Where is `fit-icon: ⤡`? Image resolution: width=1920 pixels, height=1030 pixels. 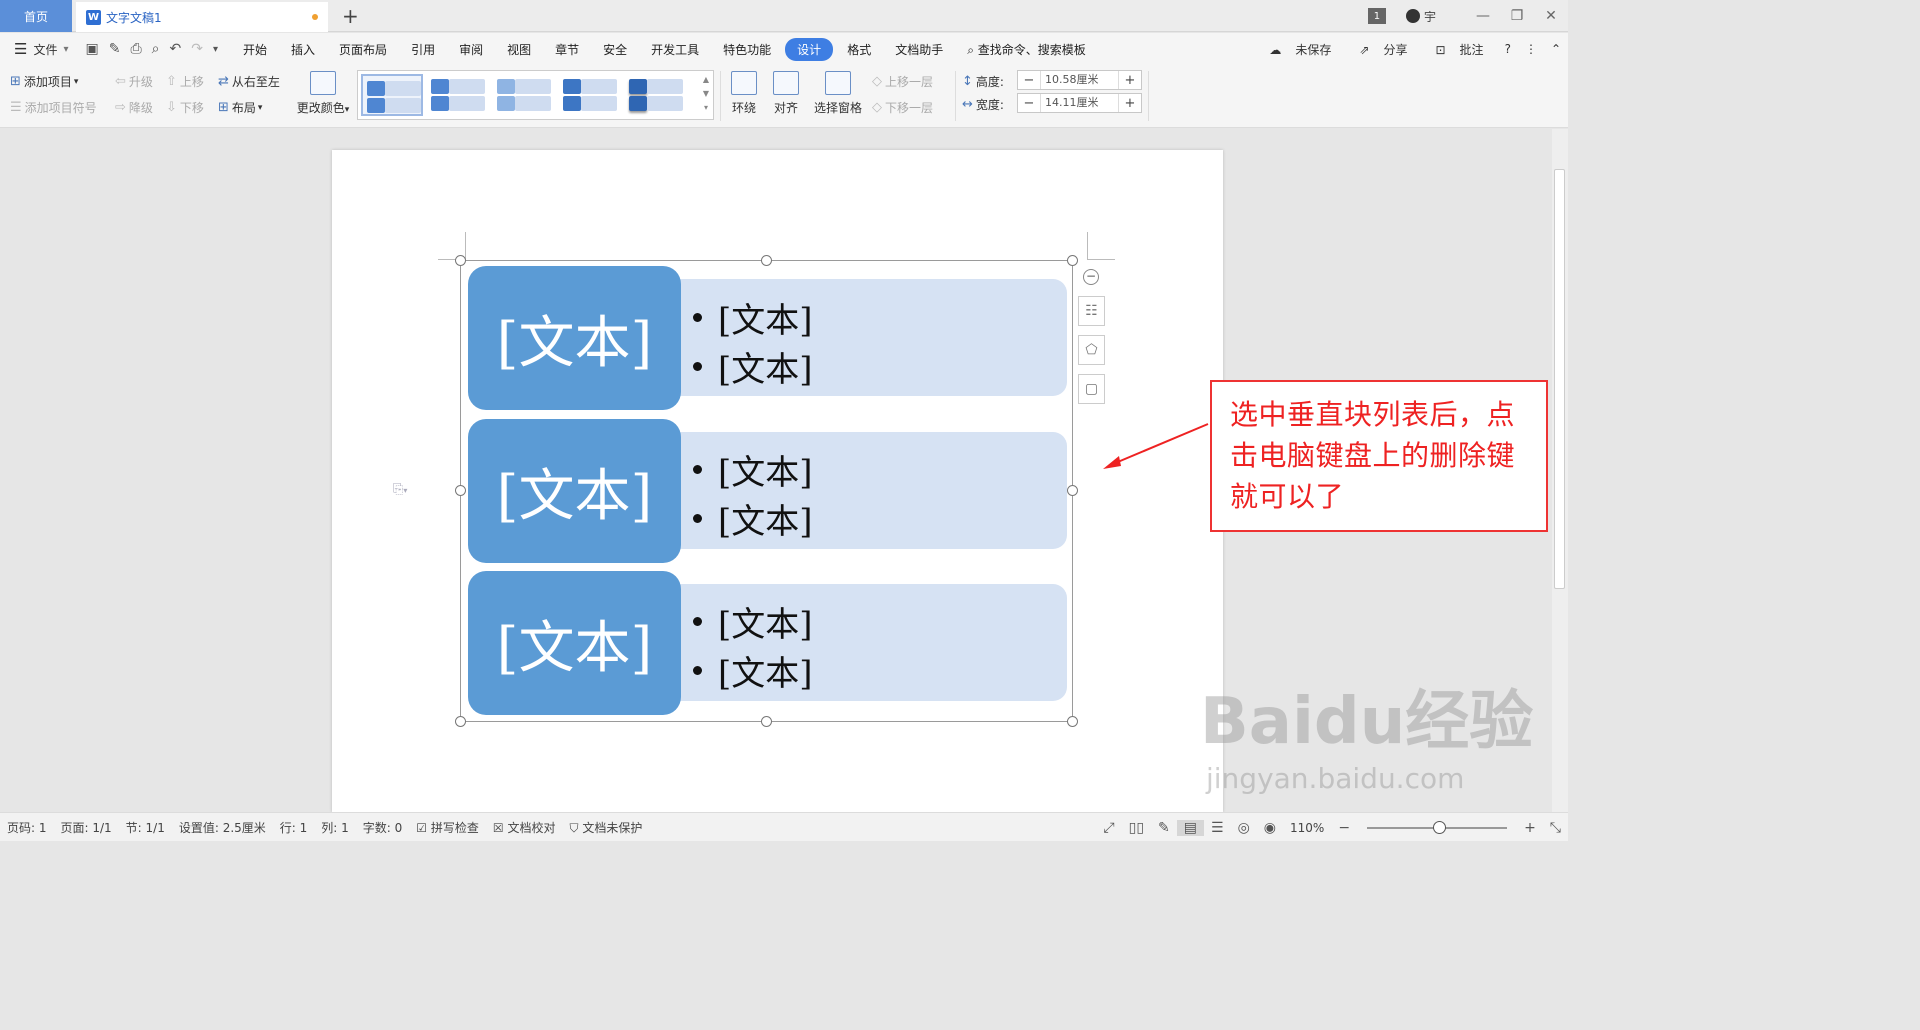
fit-icon: ⤡ is located at coordinates (1555, 828).